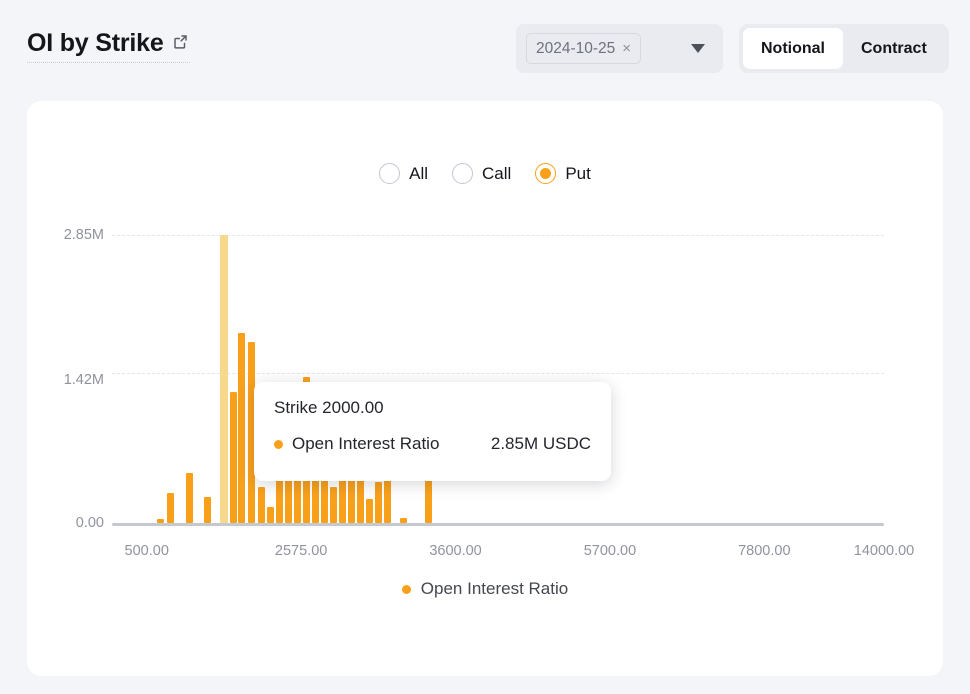 This screenshot has width=970, height=694. What do you see at coordinates (563, 173) in the screenshot?
I see `radio-option-put: Put` at bounding box center [563, 173].